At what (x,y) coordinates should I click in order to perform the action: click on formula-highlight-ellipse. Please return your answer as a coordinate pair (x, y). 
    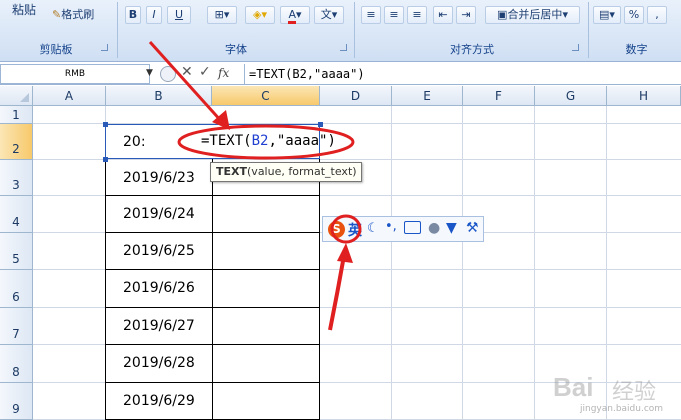
    Looking at the image, I should click on (266, 142).